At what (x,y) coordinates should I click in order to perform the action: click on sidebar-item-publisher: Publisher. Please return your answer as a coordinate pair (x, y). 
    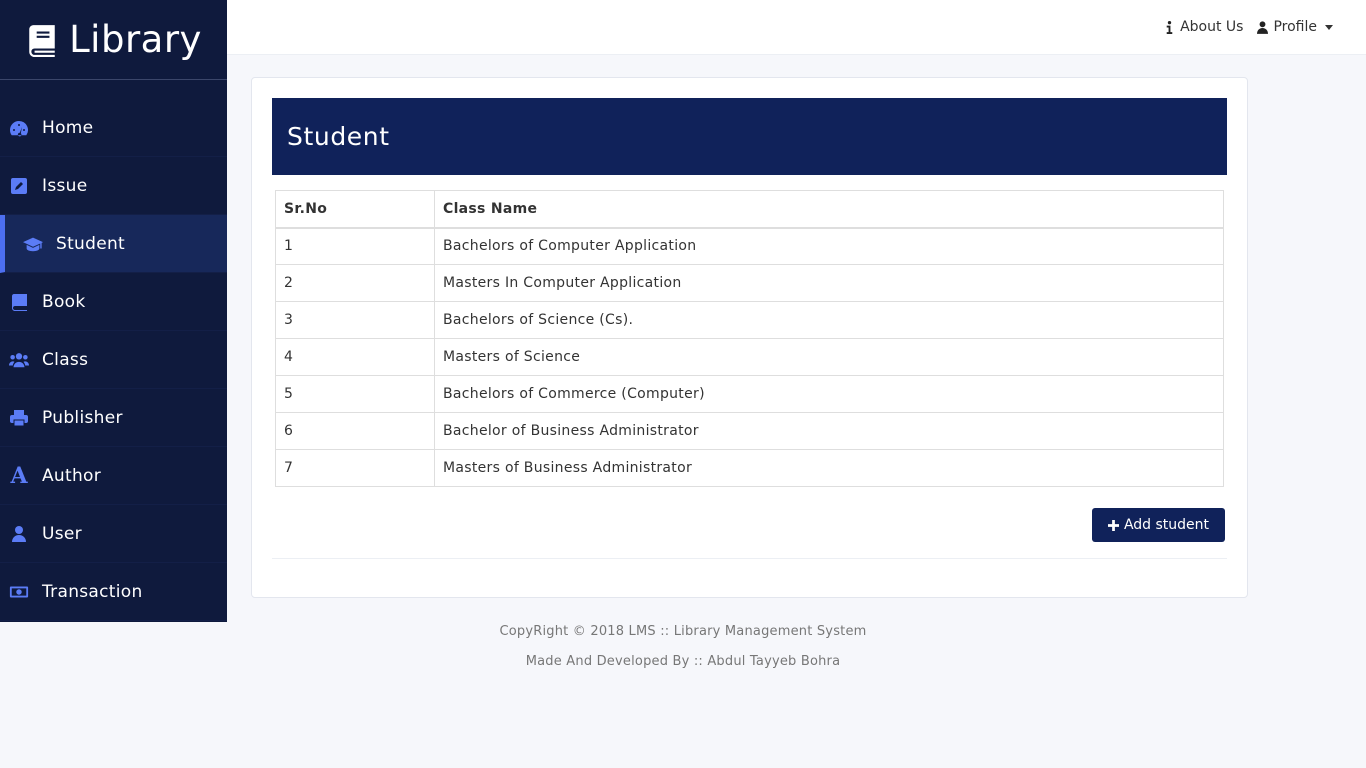
    Looking at the image, I should click on (113, 418).